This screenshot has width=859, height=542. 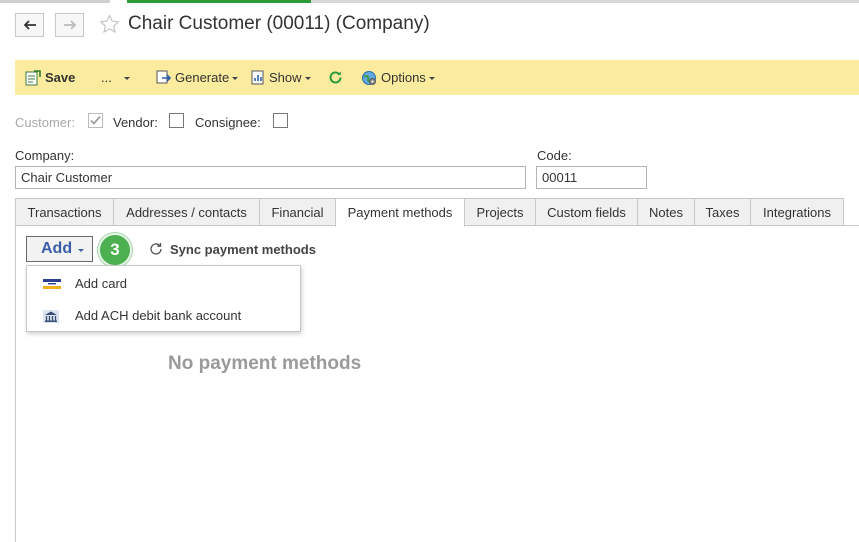 I want to click on command-bar: Save ... Generate Show Options, so click(x=437, y=77).